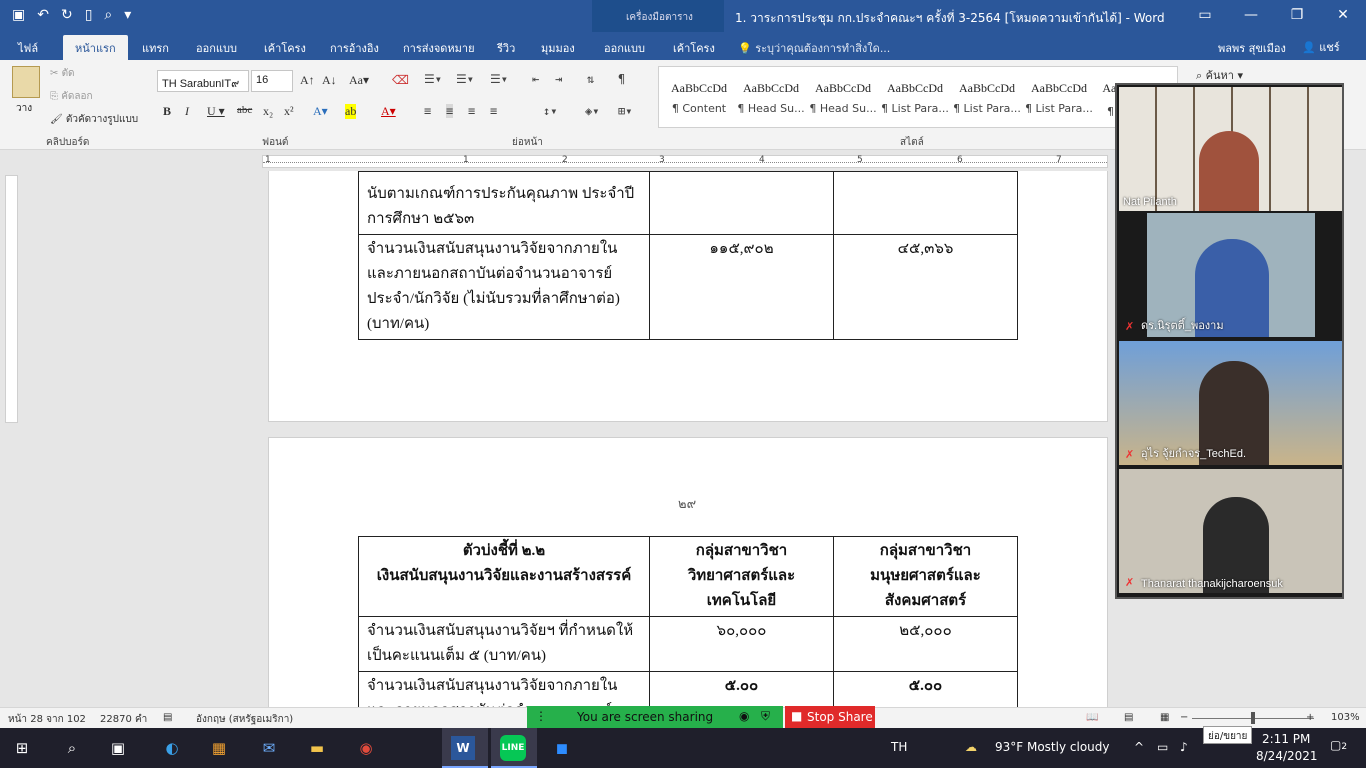  I want to click on tab-table-layout: เค้าโครง, so click(694, 48).